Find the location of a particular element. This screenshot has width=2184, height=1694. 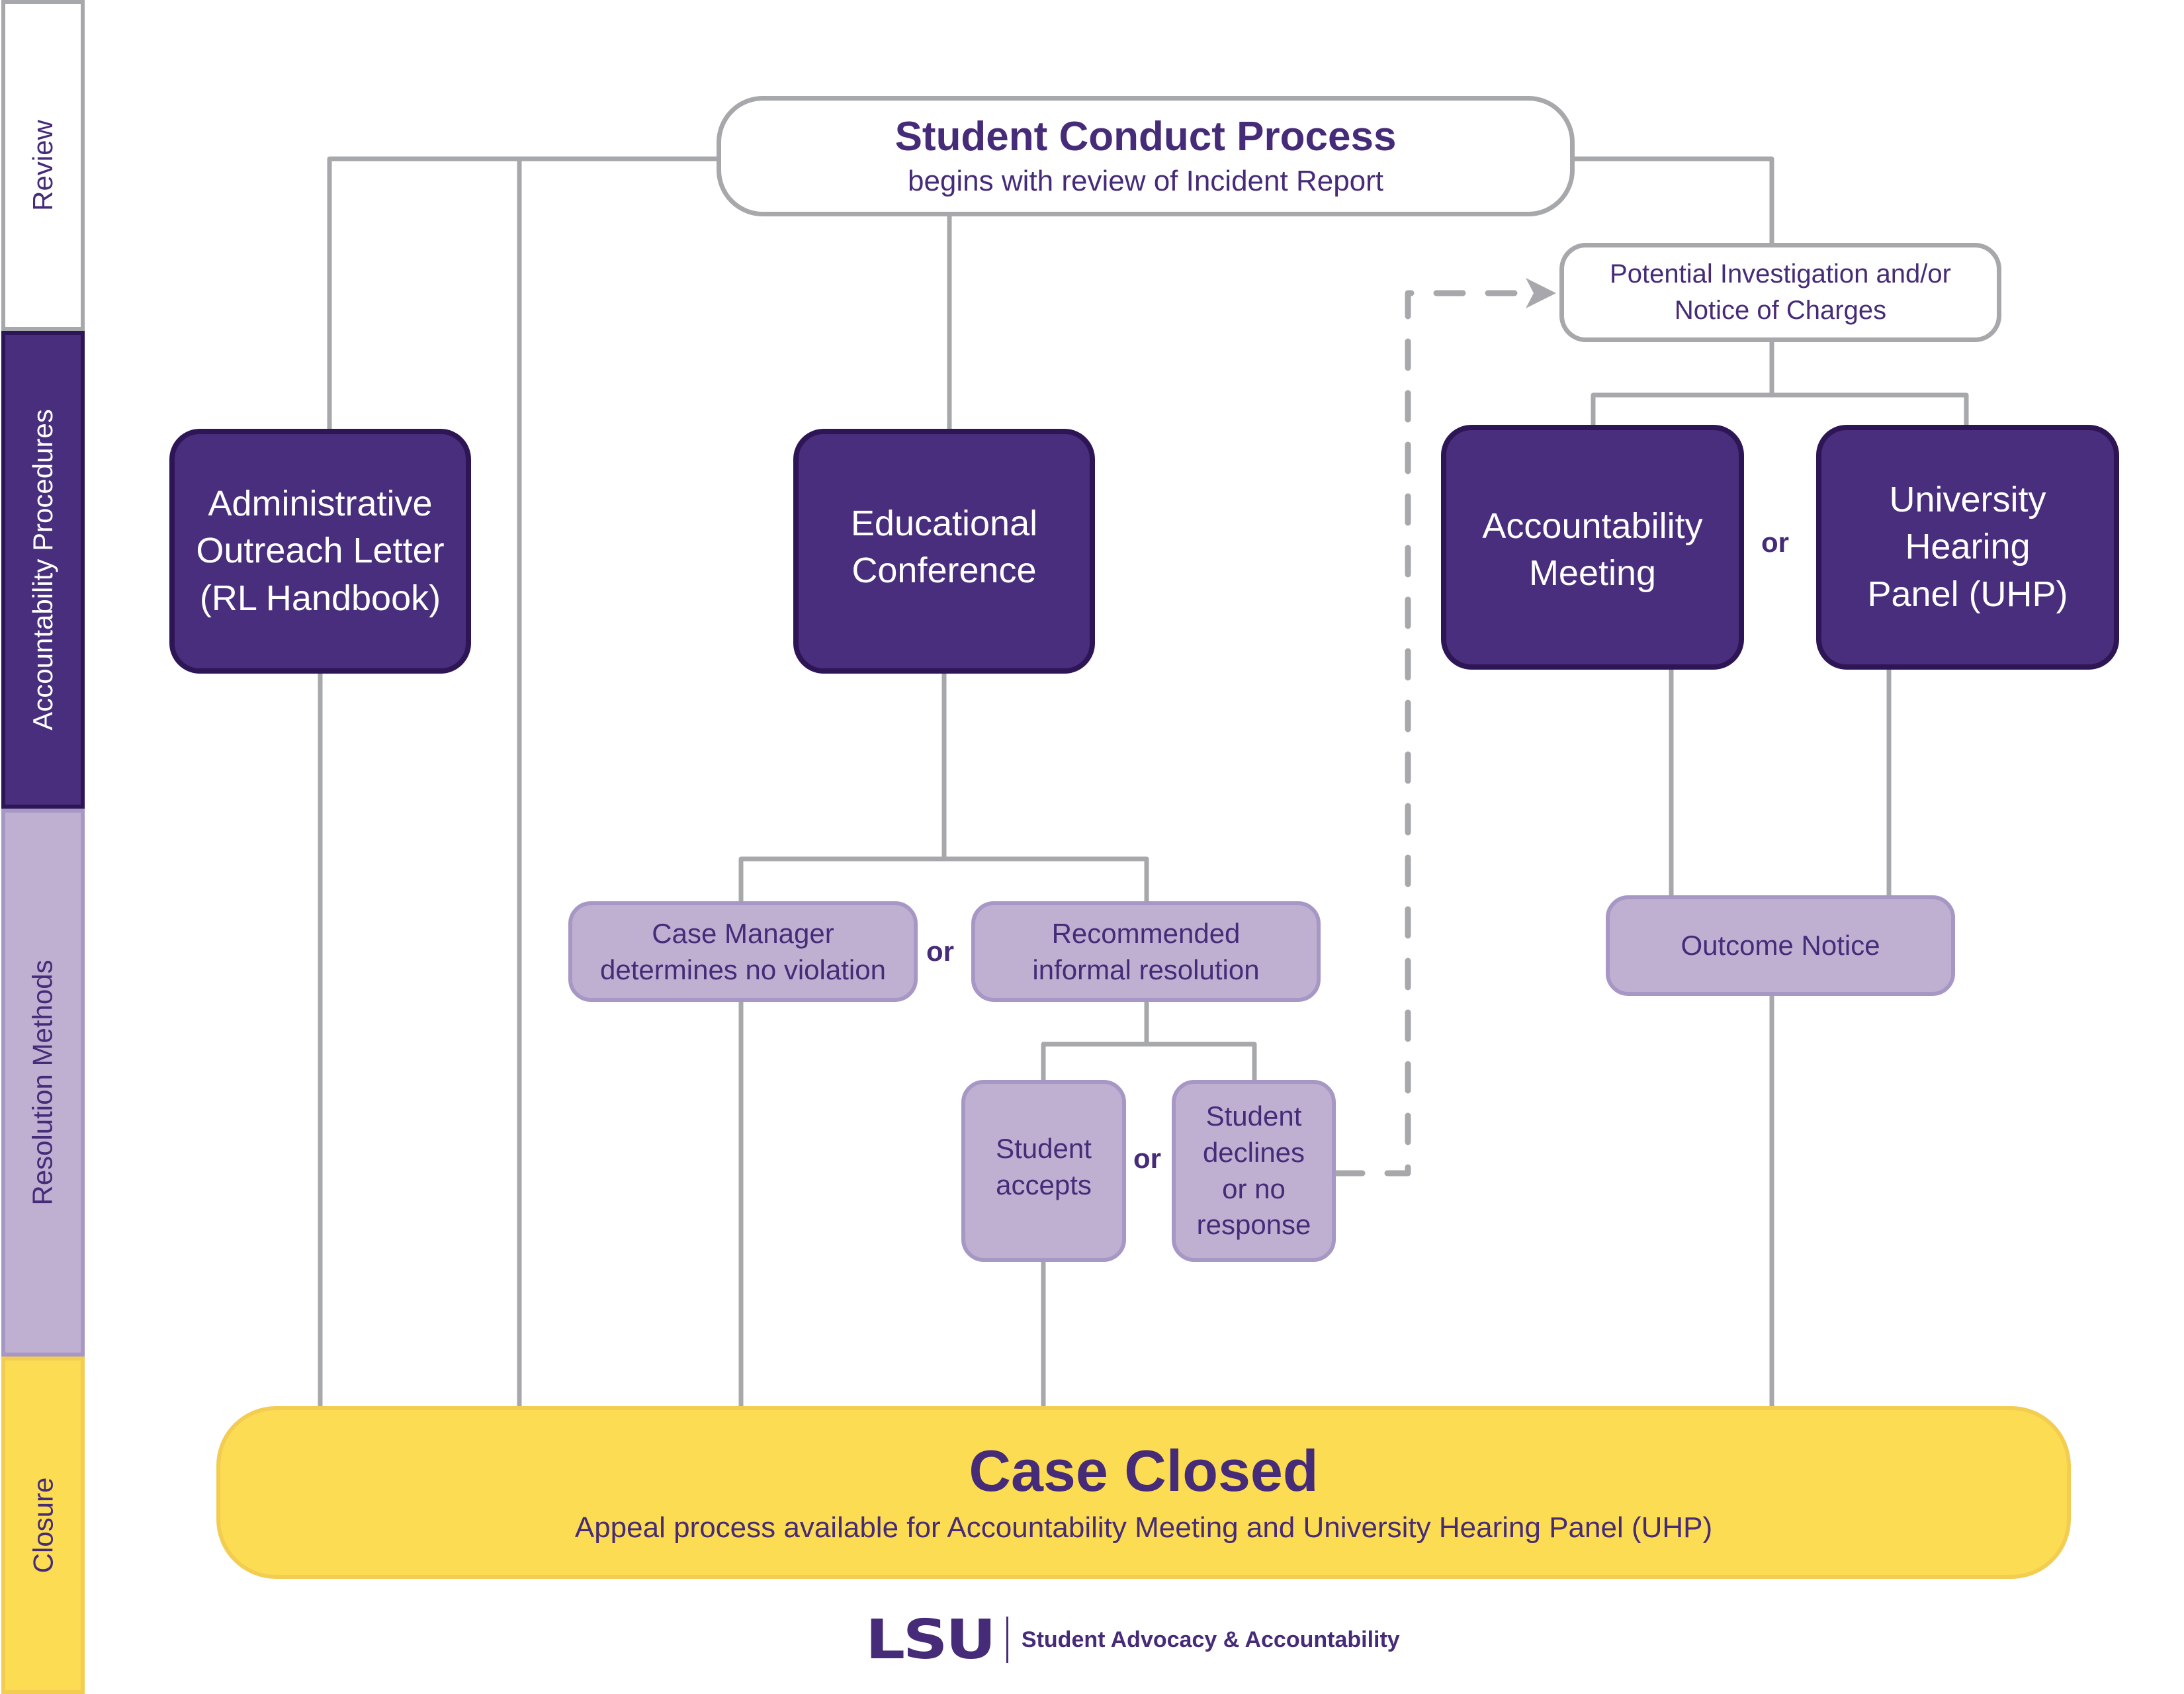

stage-label: Accountability Procedures is located at coordinates (42, 570).